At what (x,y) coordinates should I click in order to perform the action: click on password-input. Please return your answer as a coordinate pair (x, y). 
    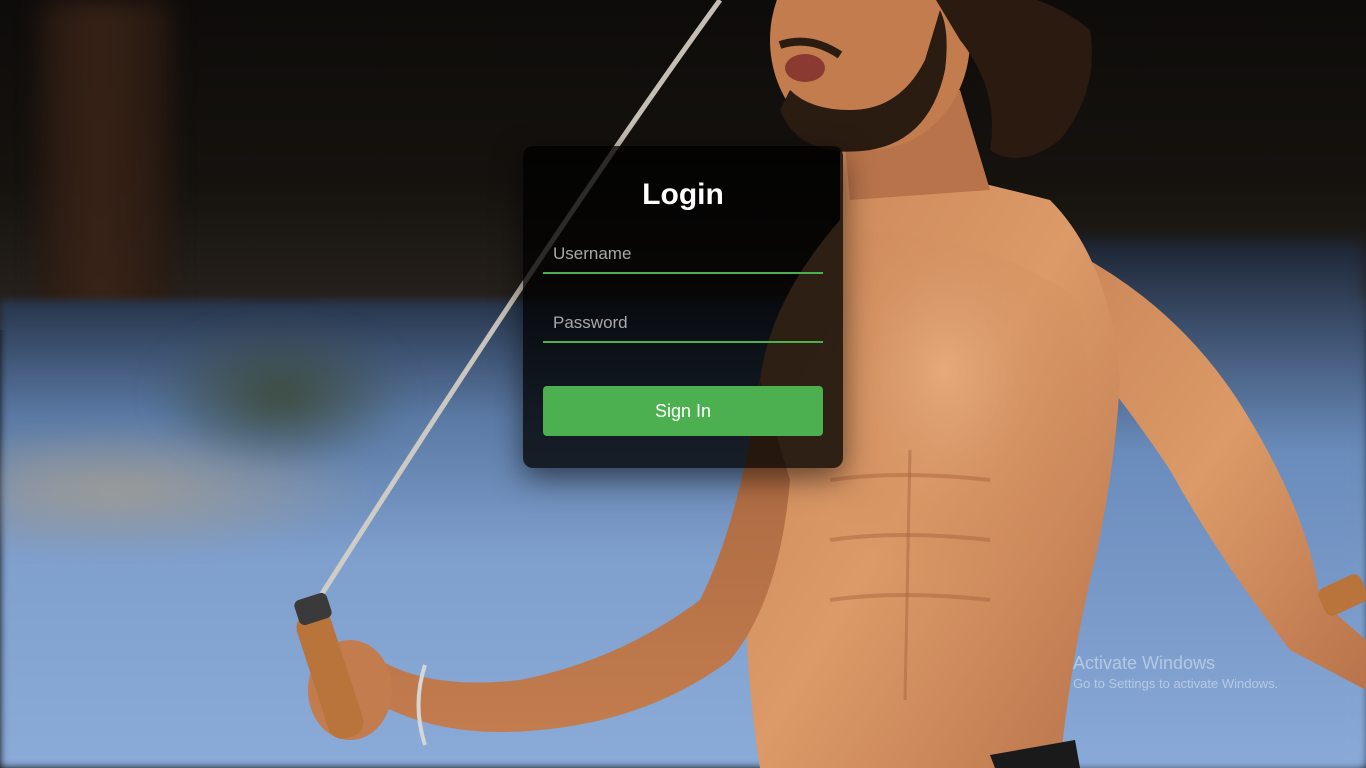
    Looking at the image, I should click on (683, 324).